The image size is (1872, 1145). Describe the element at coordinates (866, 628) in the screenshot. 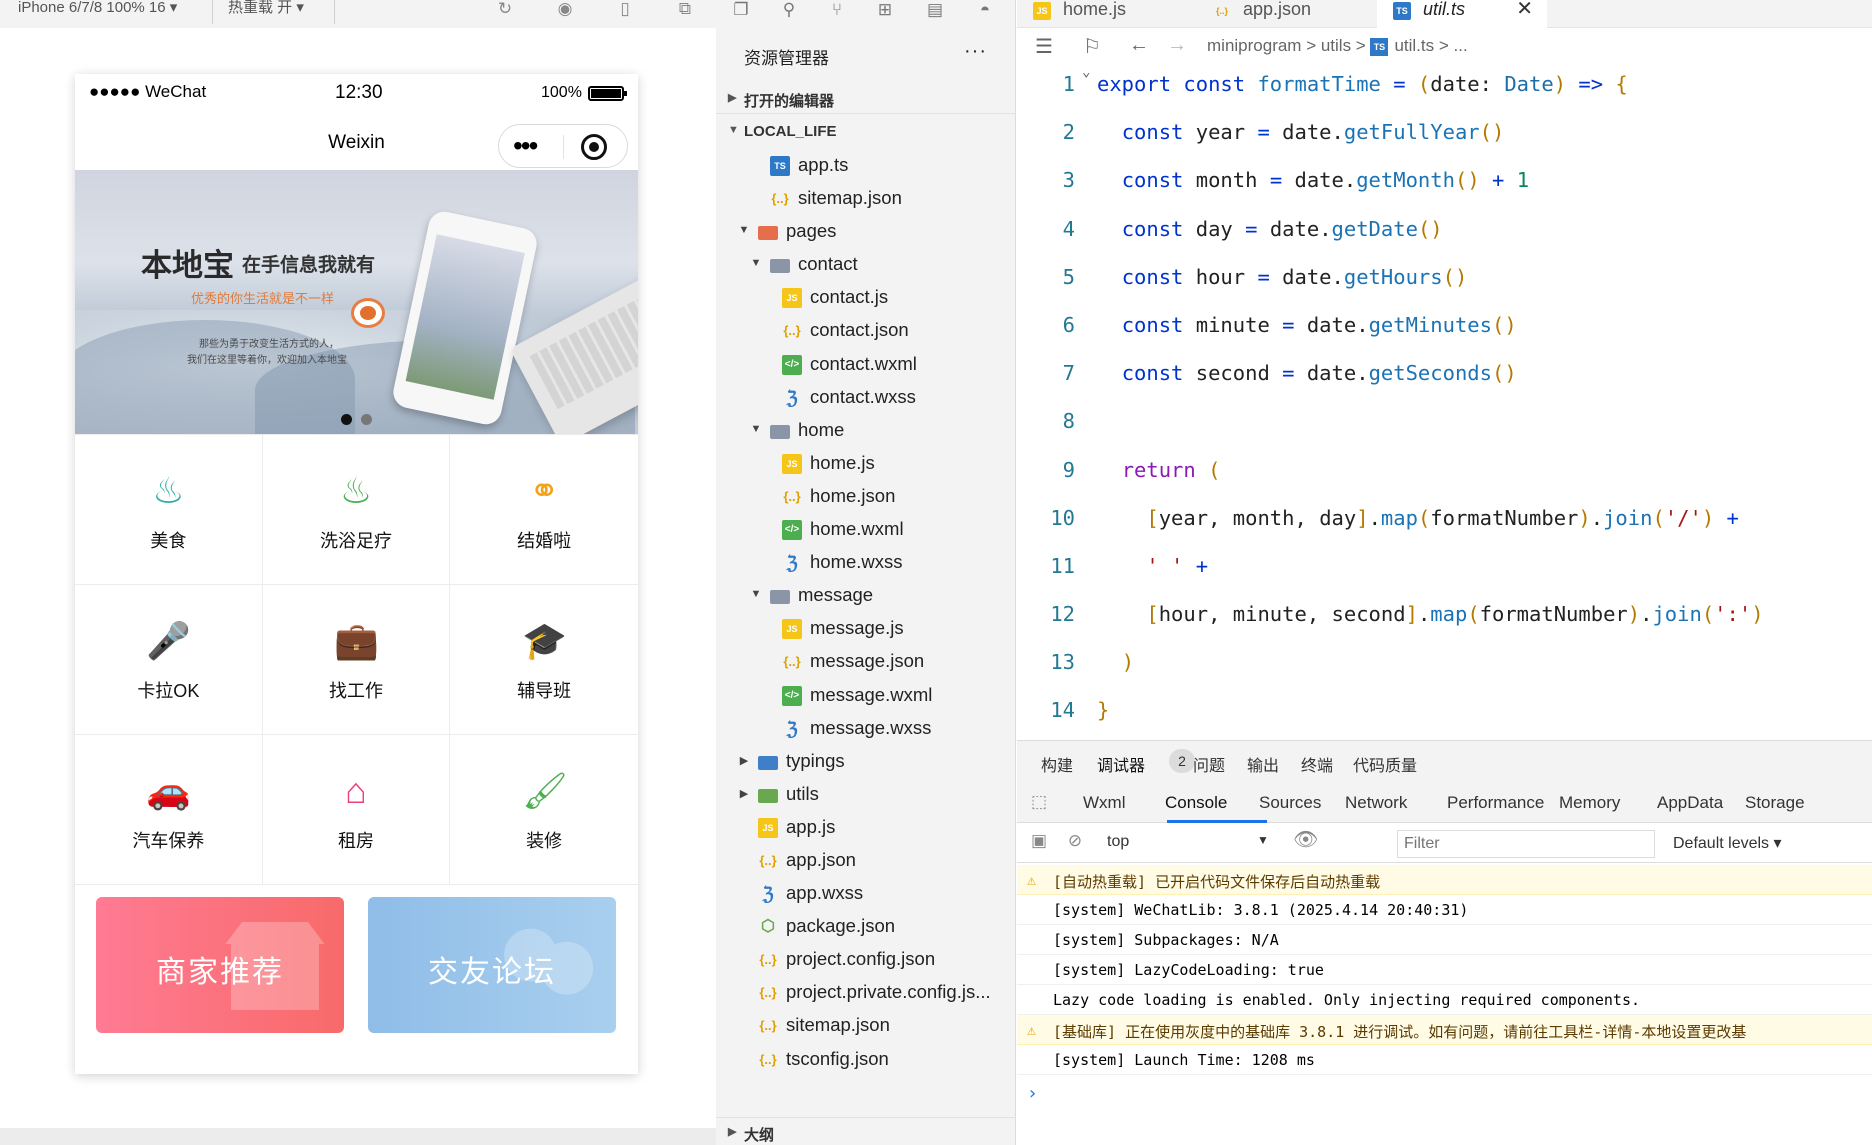

I see `file-tree-item: JS message.js` at that location.